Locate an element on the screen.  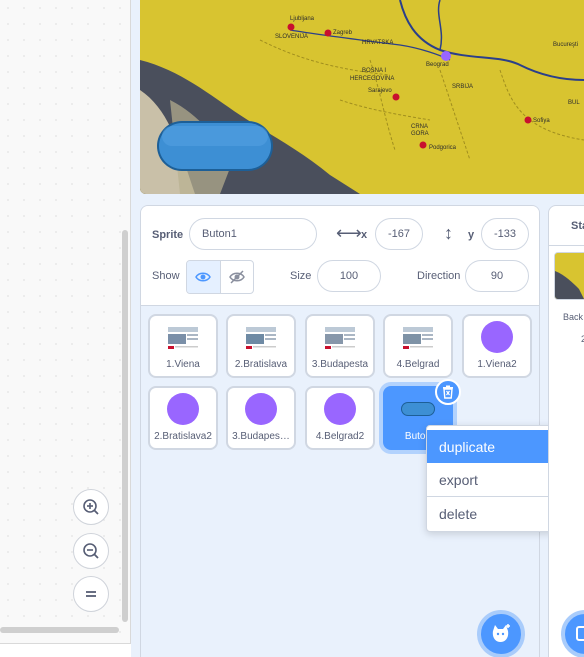
button-thumbnail-icon is located at coordinates (418, 409).